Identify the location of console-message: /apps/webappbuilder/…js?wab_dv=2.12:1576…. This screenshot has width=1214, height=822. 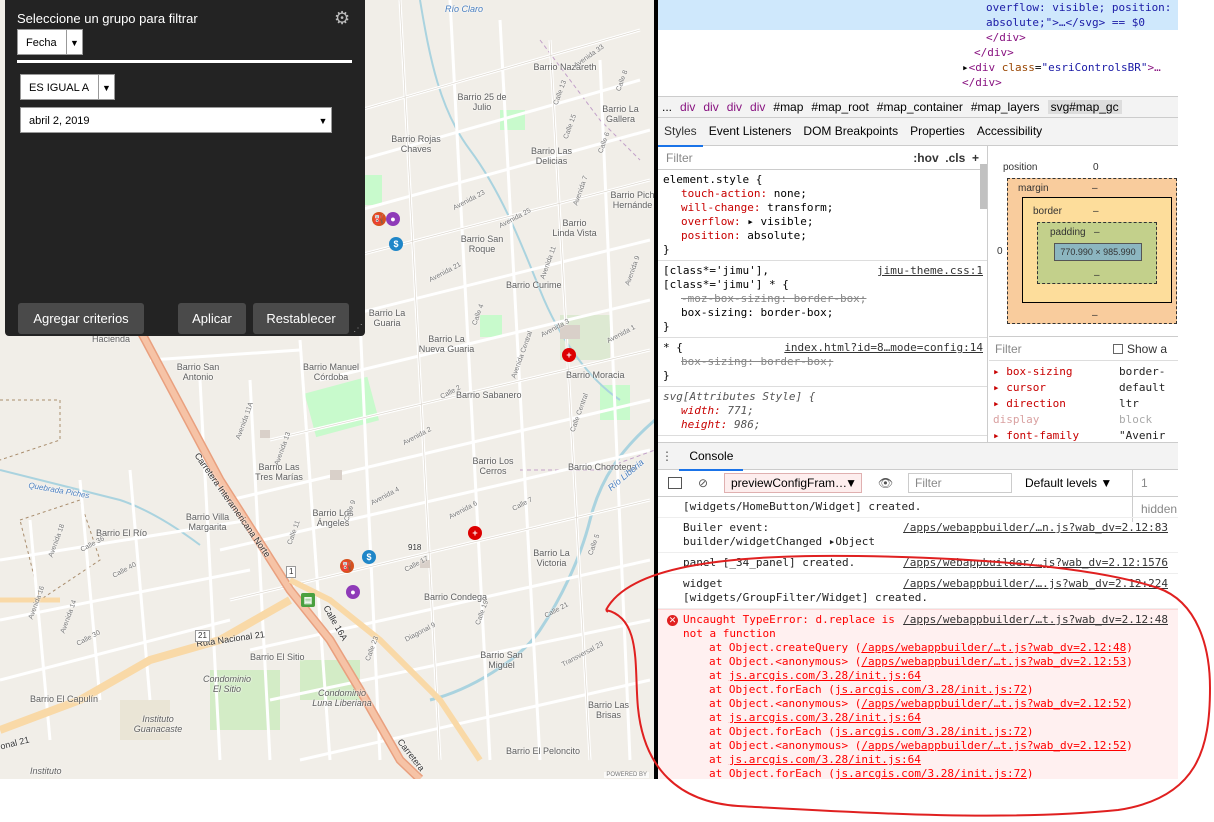
(918, 563).